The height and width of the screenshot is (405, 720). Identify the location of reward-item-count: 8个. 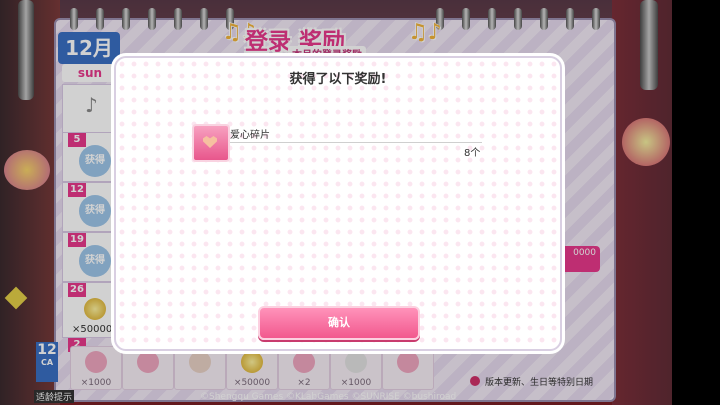
(472, 153).